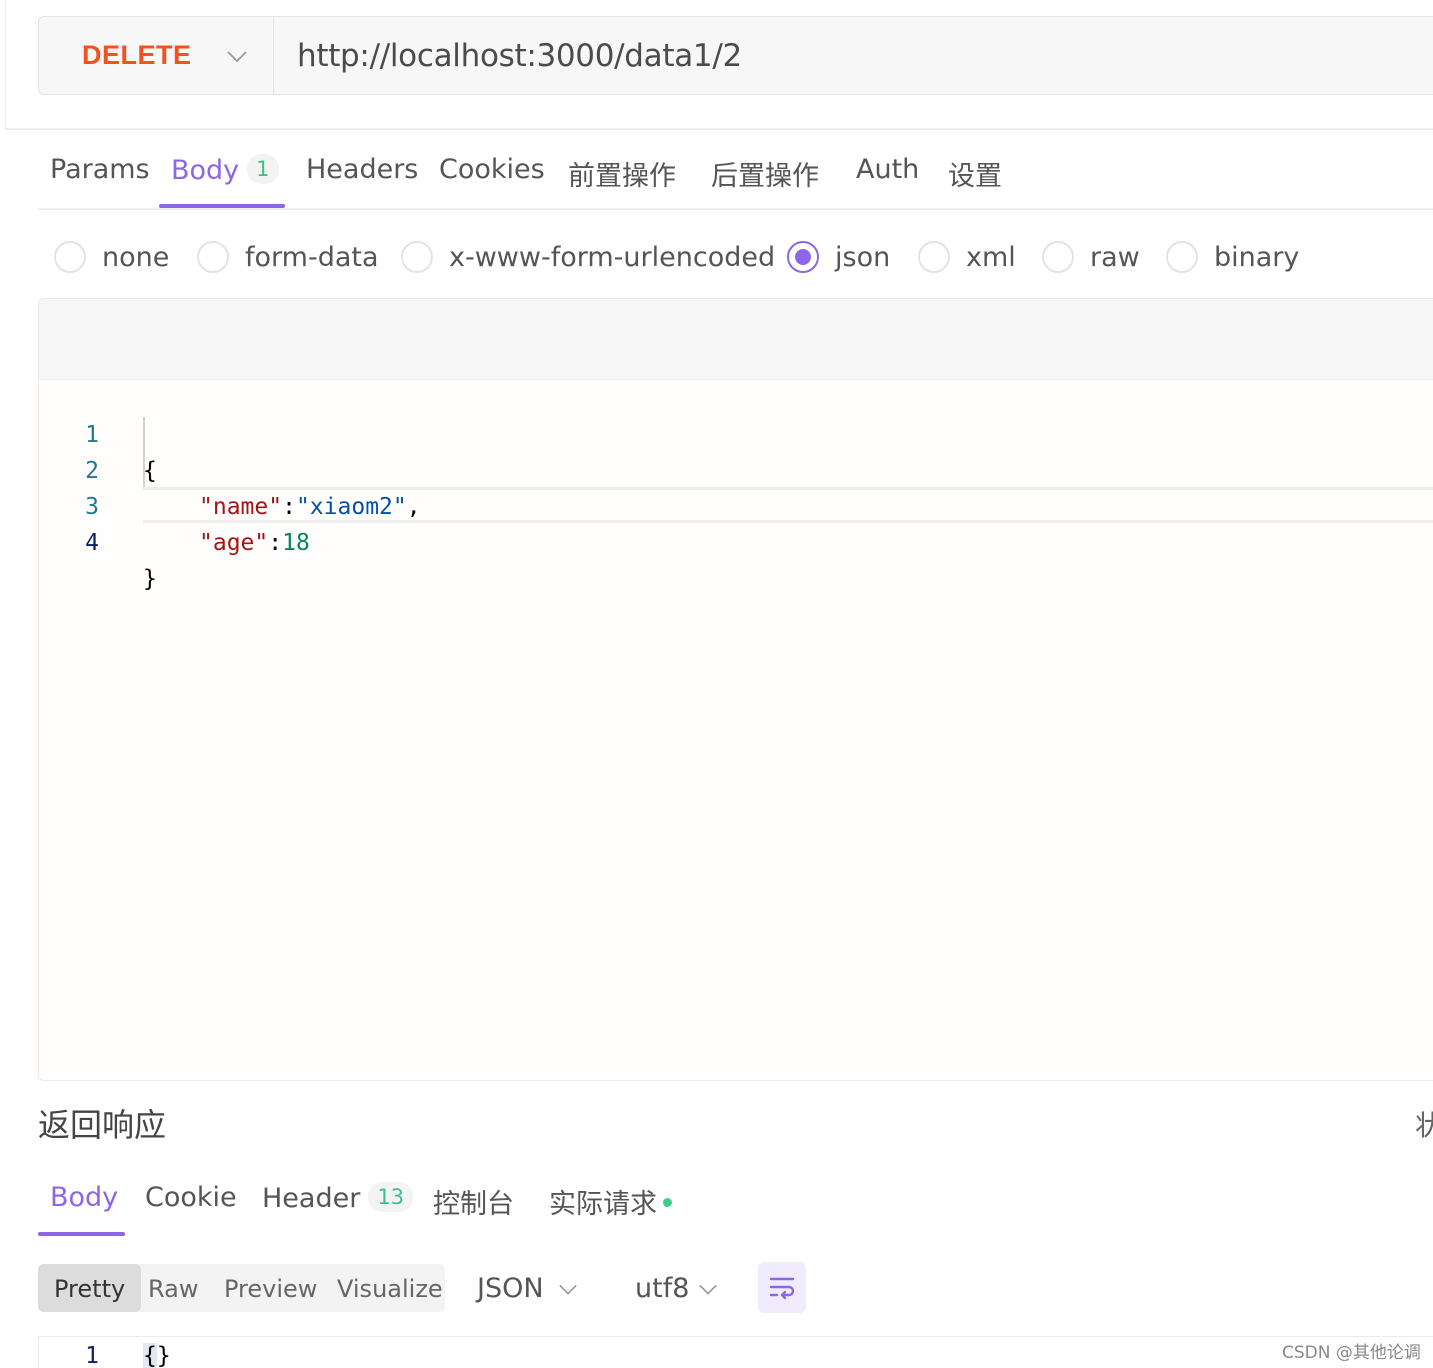 This screenshot has height=1368, width=1433. Describe the element at coordinates (296, 543) in the screenshot. I see `json-number-value: 18` at that location.